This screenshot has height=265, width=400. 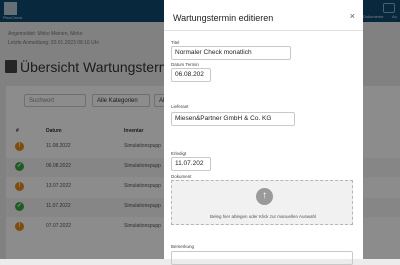 What do you see at coordinates (191, 75) in the screenshot?
I see `date-input: 06.08.202` at bounding box center [191, 75].